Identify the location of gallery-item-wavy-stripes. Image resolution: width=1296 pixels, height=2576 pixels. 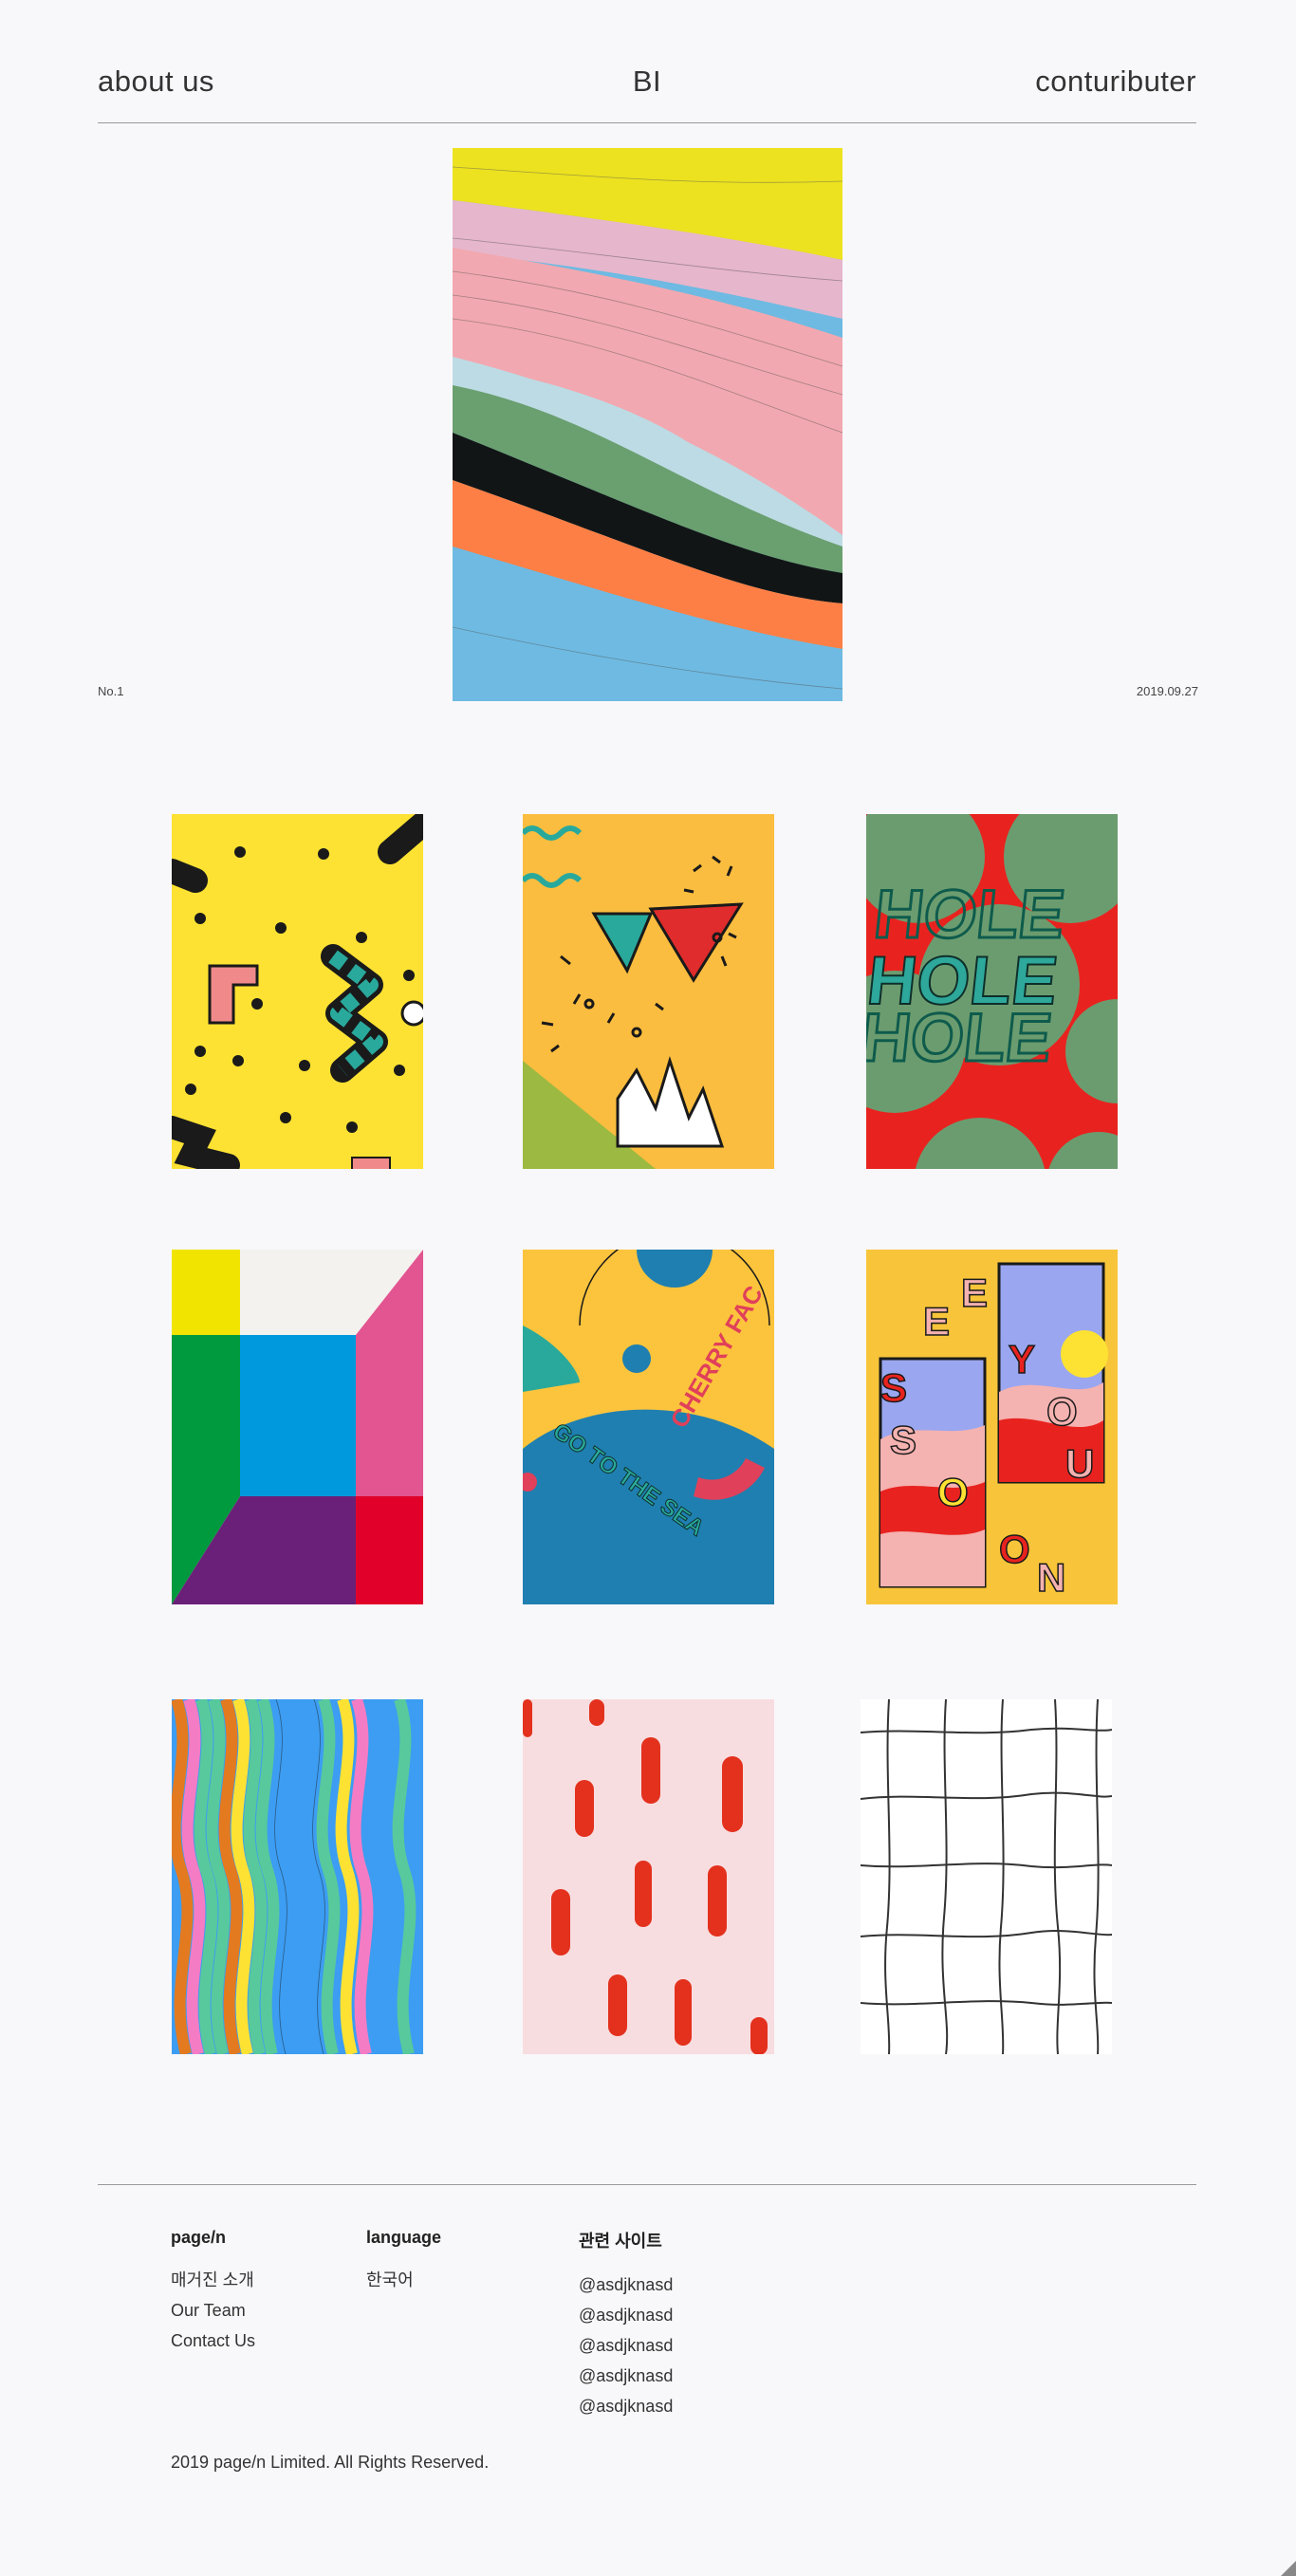
(297, 1876).